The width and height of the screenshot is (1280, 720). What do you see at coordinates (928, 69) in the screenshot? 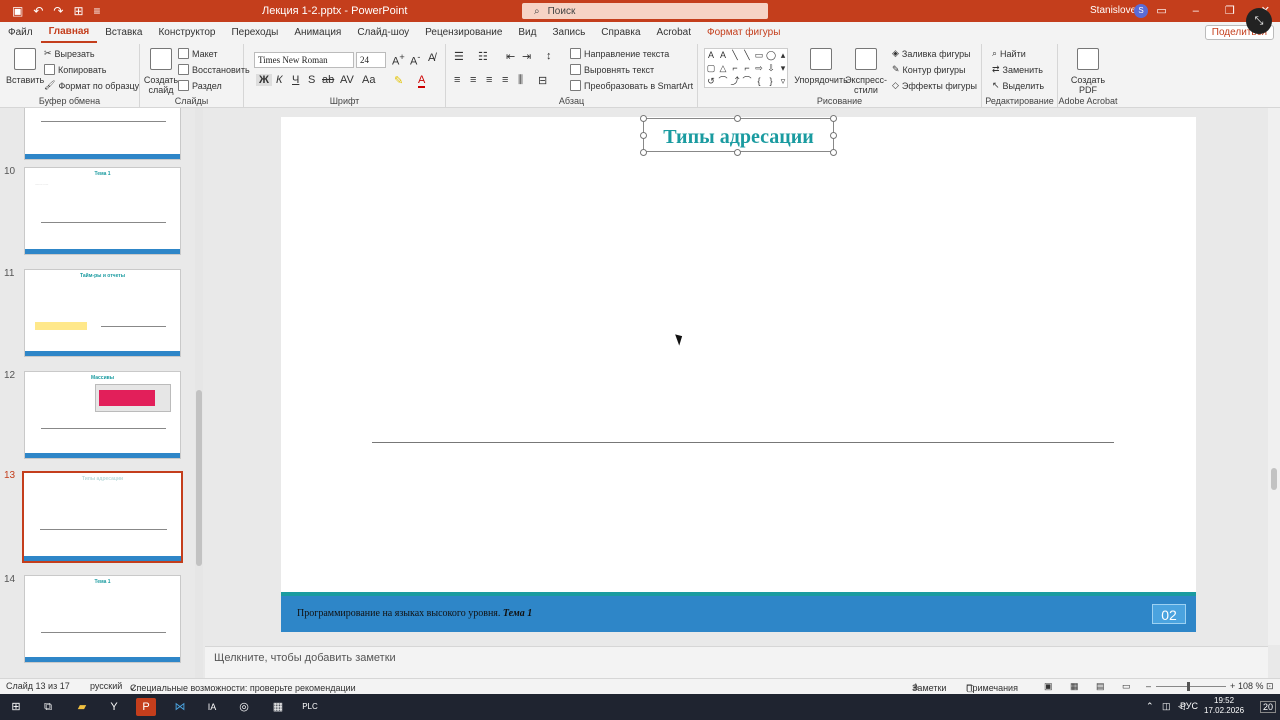
I see `shape-outline-button: ✎ Контур фигуры` at bounding box center [928, 69].